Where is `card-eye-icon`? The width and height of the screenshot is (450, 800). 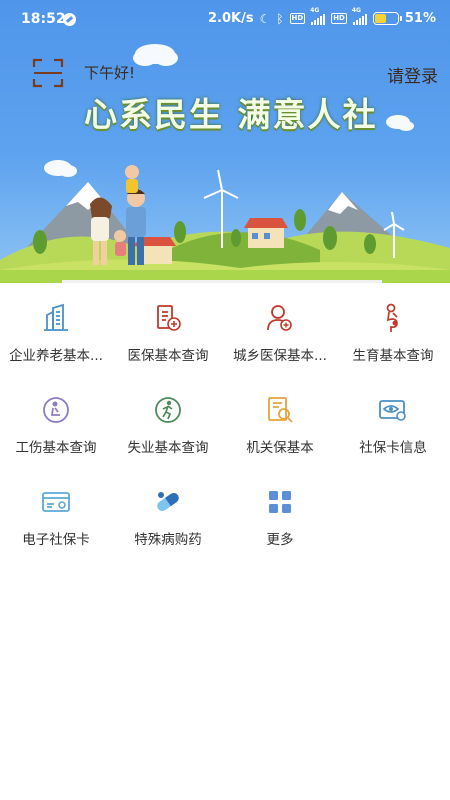 card-eye-icon is located at coordinates (392, 410).